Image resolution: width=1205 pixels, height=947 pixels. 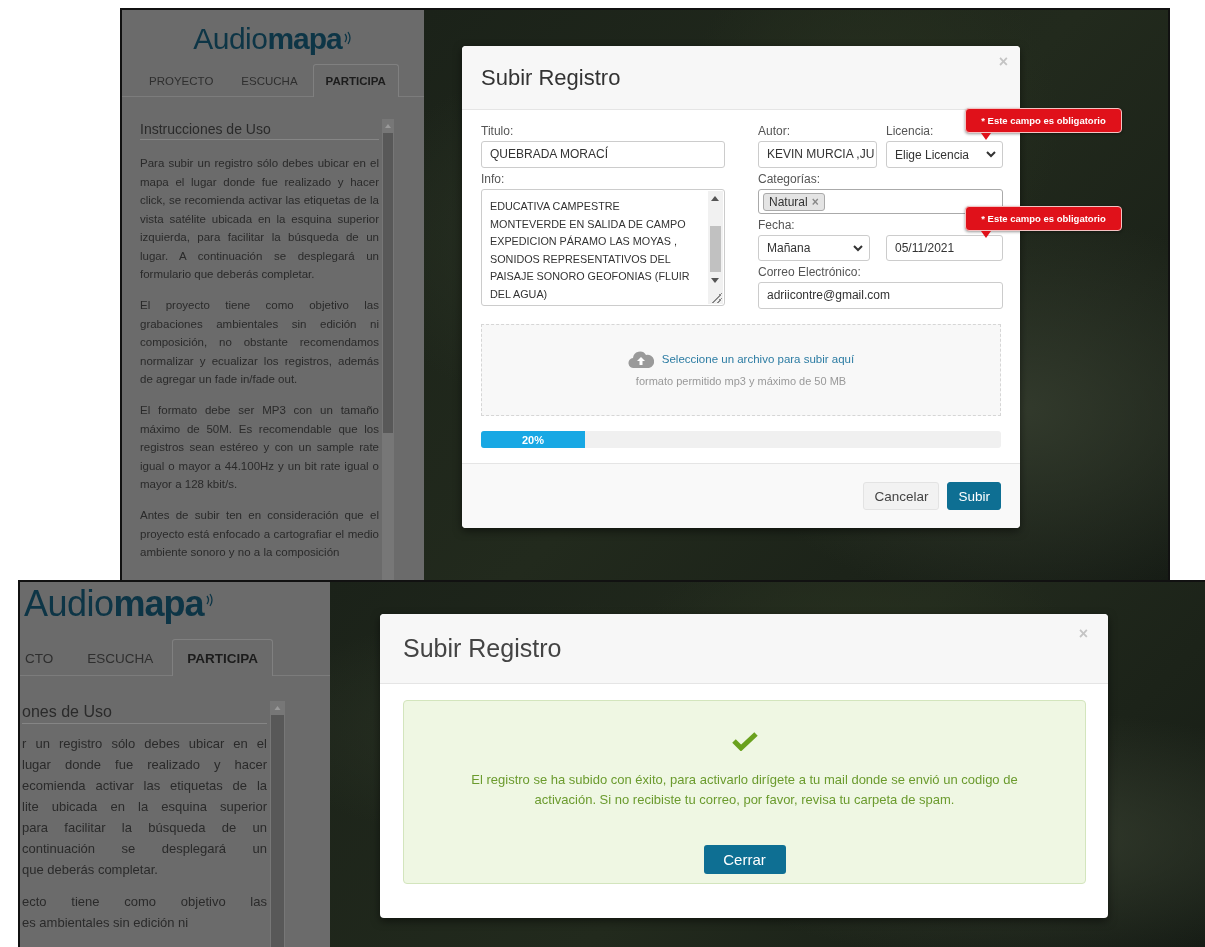 What do you see at coordinates (144, 786) in the screenshot?
I see `paragraph-line: ecomienda activar las etiquetas de la` at bounding box center [144, 786].